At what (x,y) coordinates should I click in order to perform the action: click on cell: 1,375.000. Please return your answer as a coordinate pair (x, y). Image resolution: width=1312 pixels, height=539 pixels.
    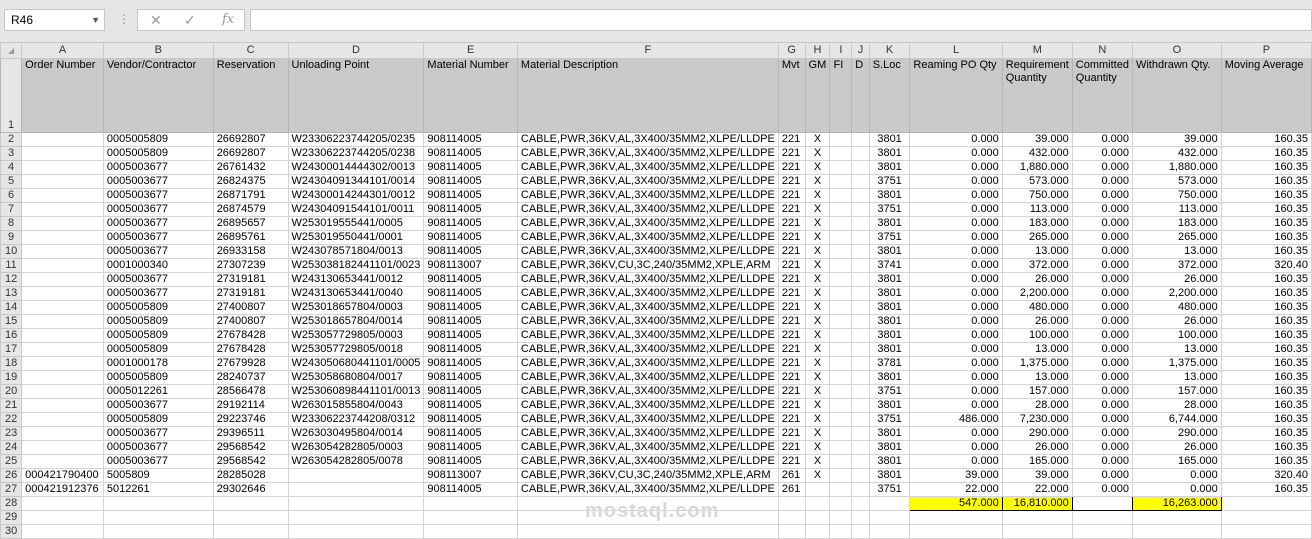
    Looking at the image, I should click on (1176, 363).